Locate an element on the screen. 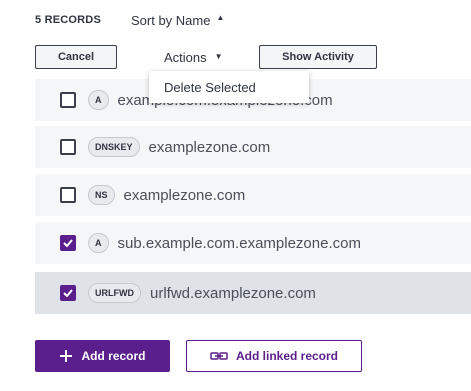 The height and width of the screenshot is (391, 471). cancel-button: Cancel is located at coordinates (76, 57).